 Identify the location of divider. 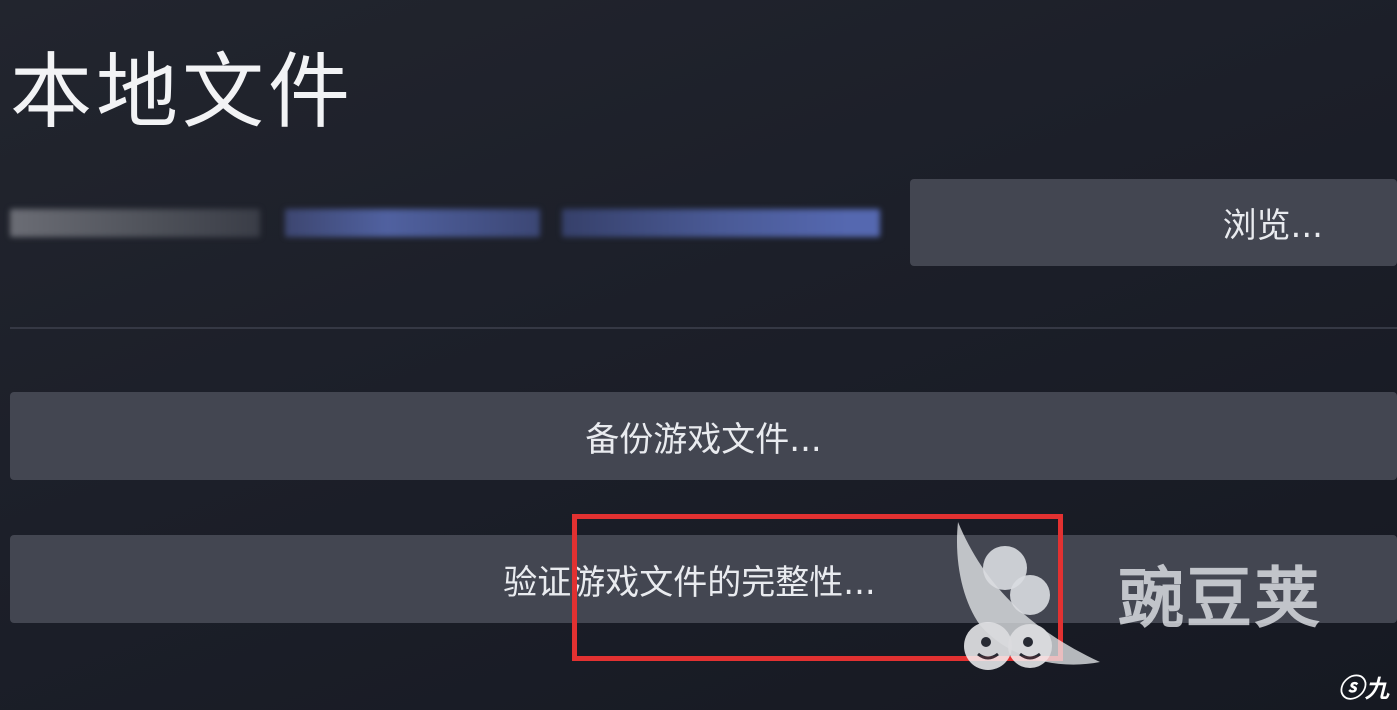
(703, 328).